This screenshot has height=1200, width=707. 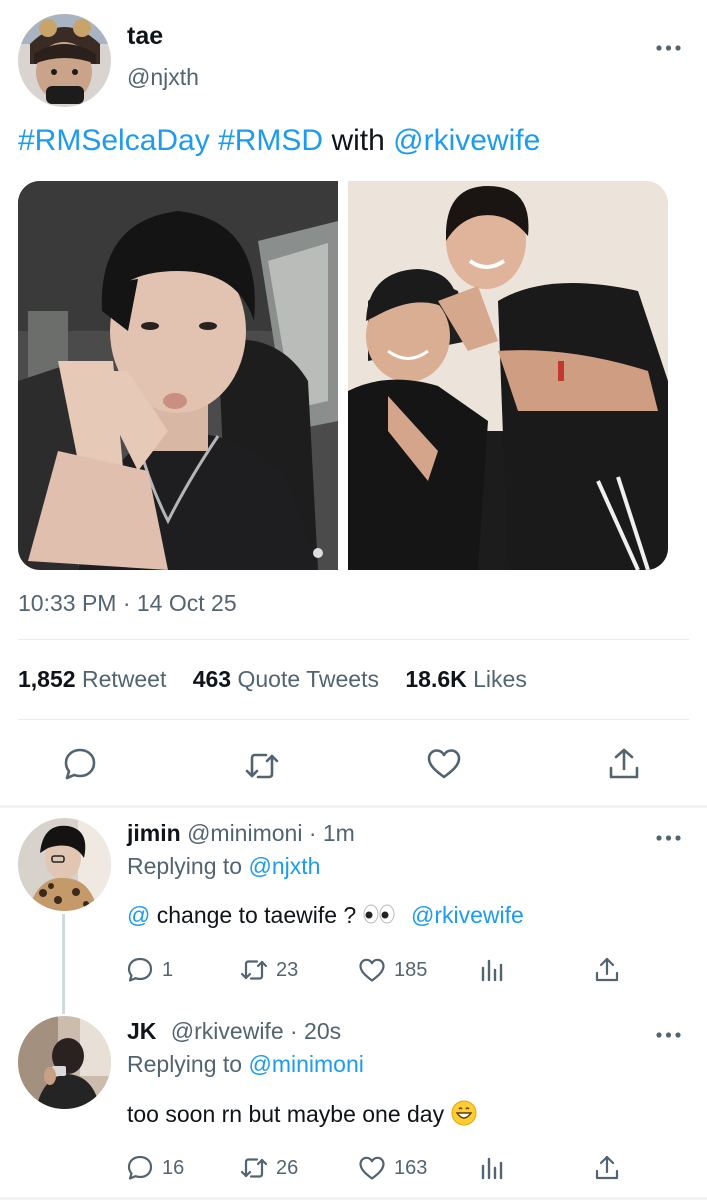 What do you see at coordinates (114, 140) in the screenshot?
I see `hashtag-link: #RMSelcaDay` at bounding box center [114, 140].